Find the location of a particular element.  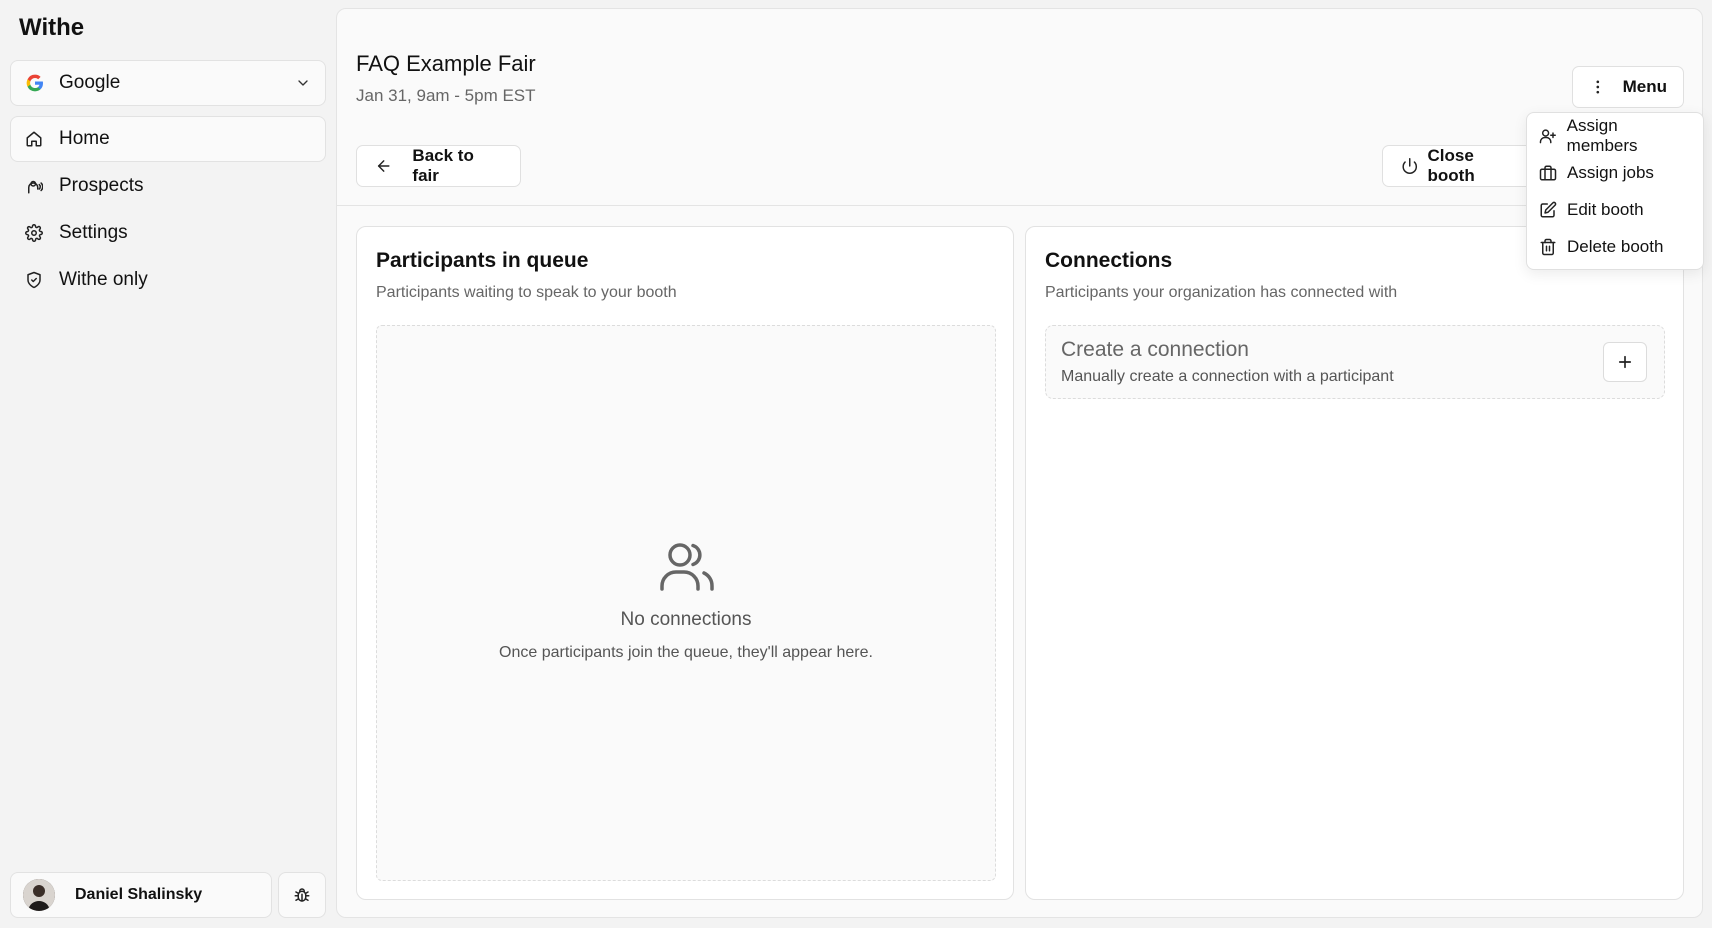

fair-date: Jan 31, 9am - 5pm EST is located at coordinates (446, 95).